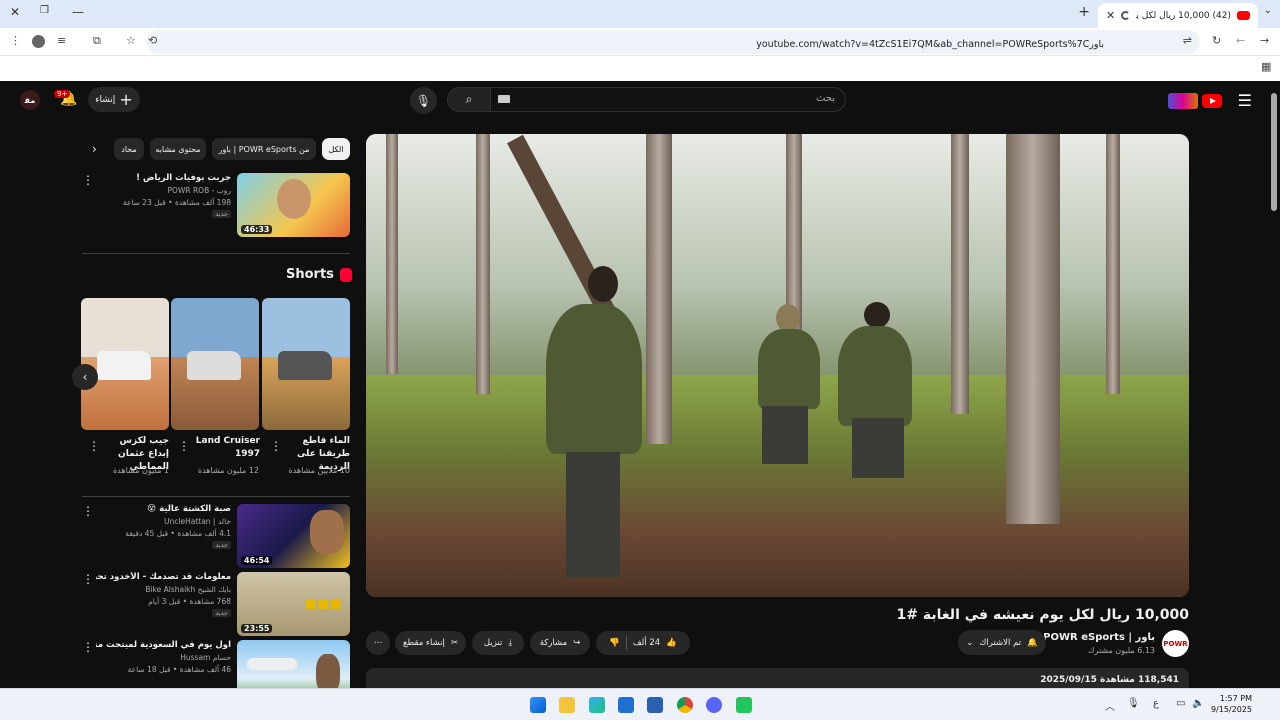 The width and height of the screenshot is (1280, 720). I want to click on chrome-icon, so click(685, 705).